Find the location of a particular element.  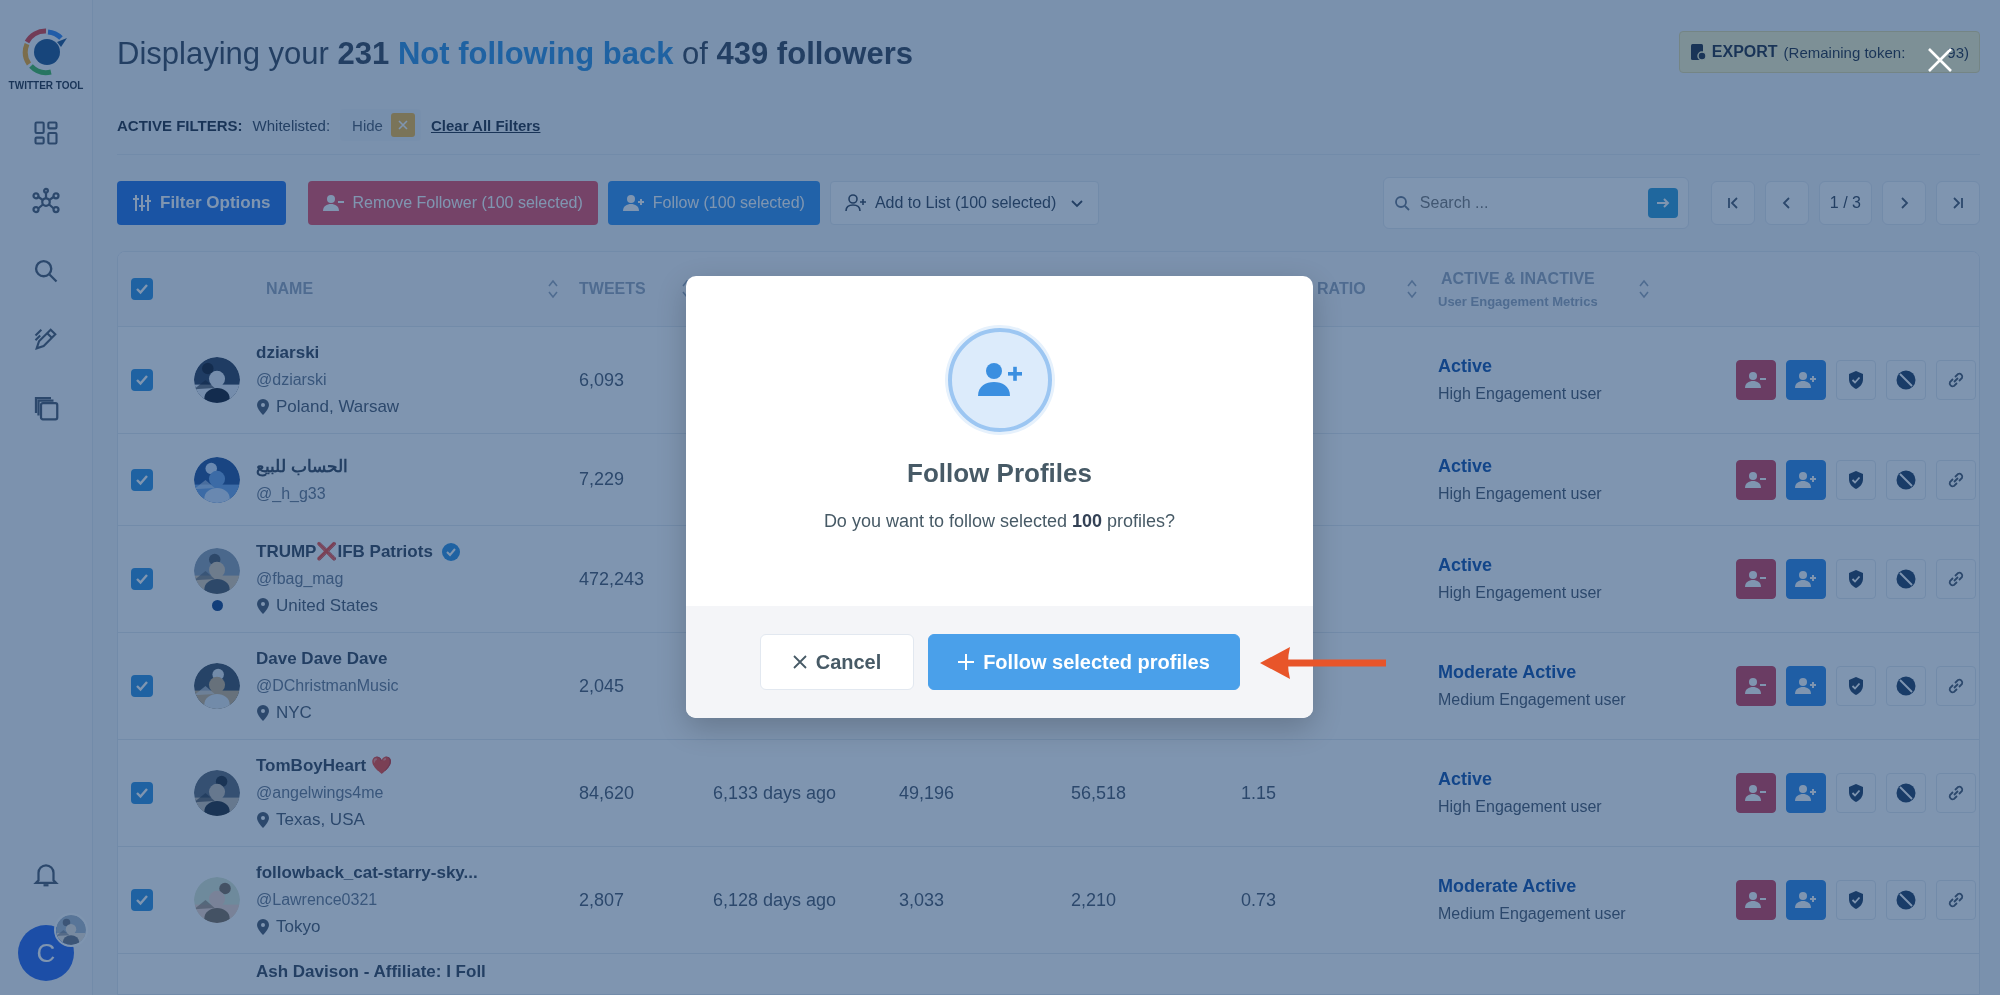

search-icon is located at coordinates (46, 271).